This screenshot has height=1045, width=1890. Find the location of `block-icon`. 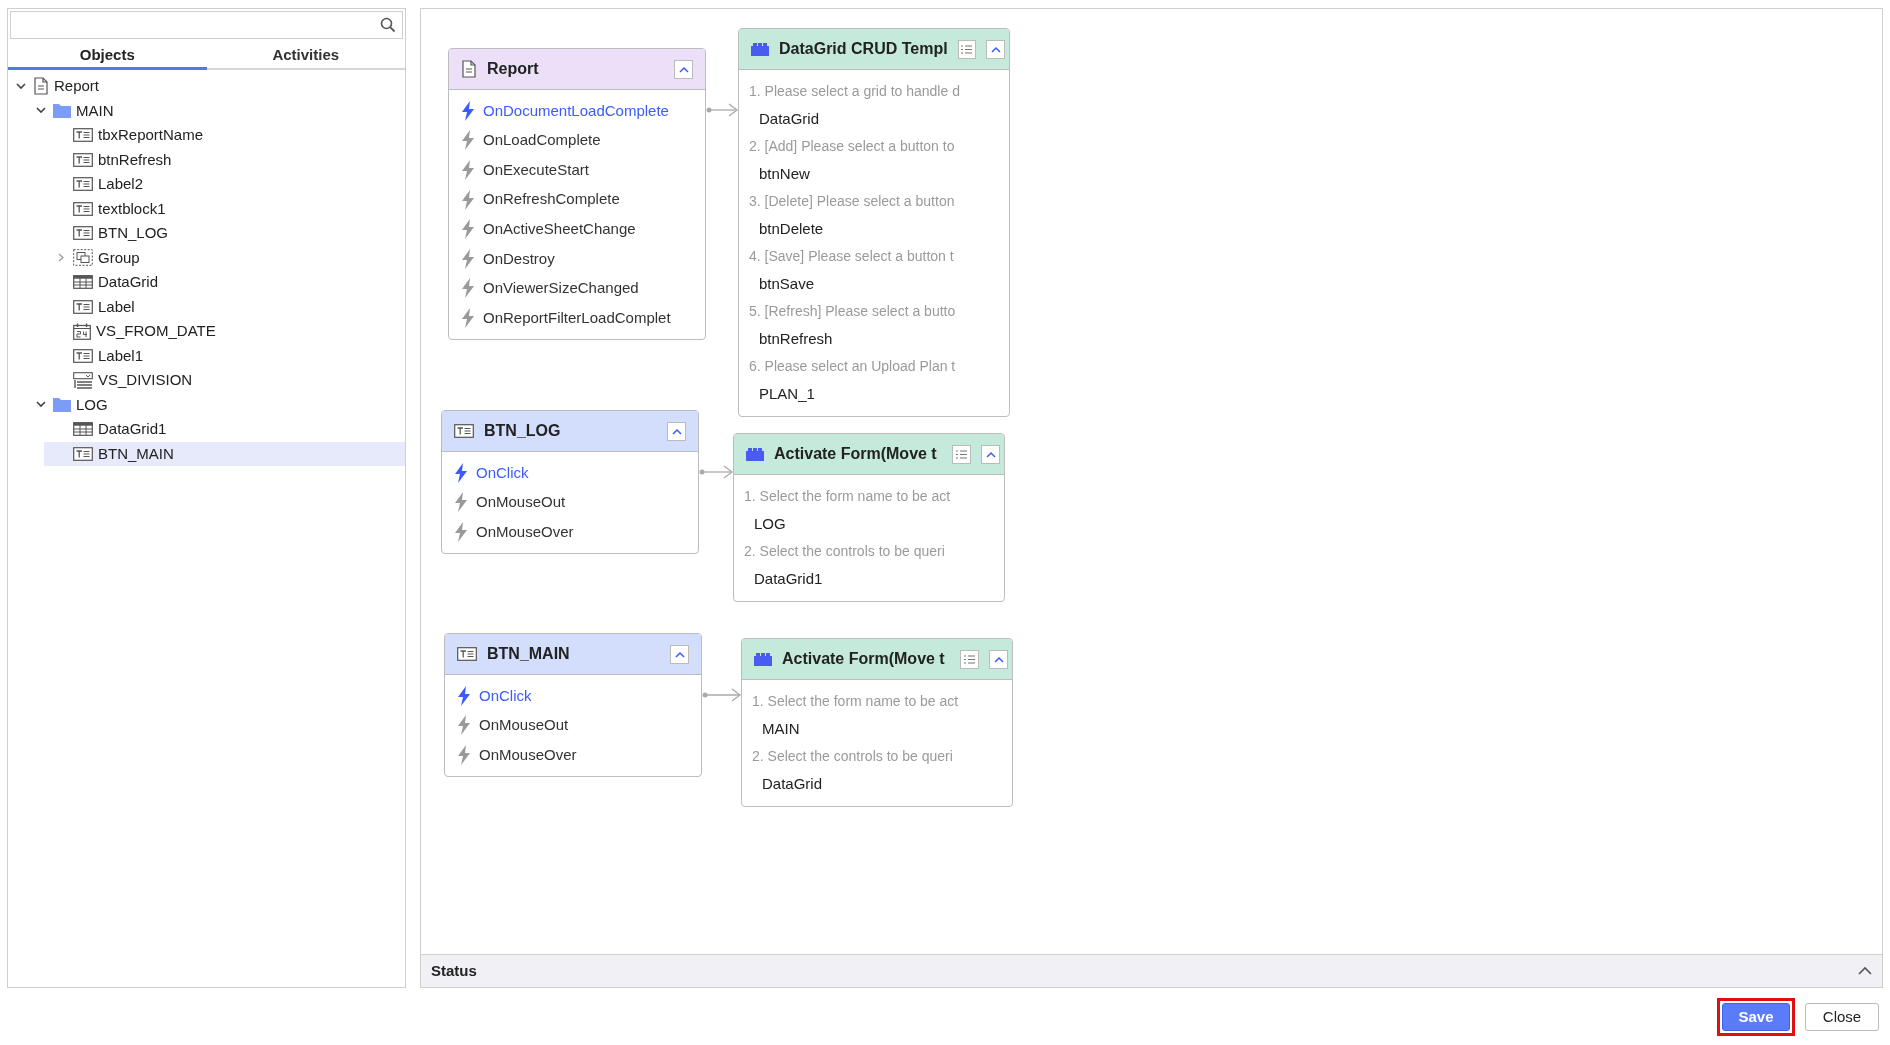

block-icon is located at coordinates (755, 454).